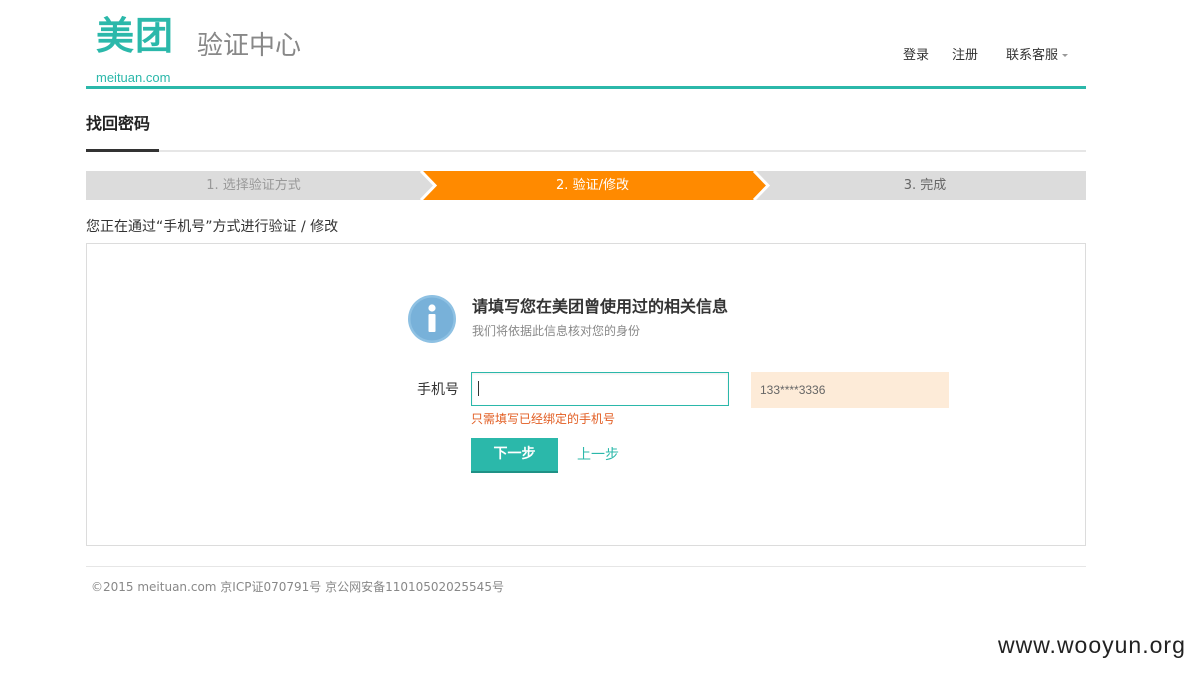  I want to click on site-title: 验证中心, so click(249, 46).